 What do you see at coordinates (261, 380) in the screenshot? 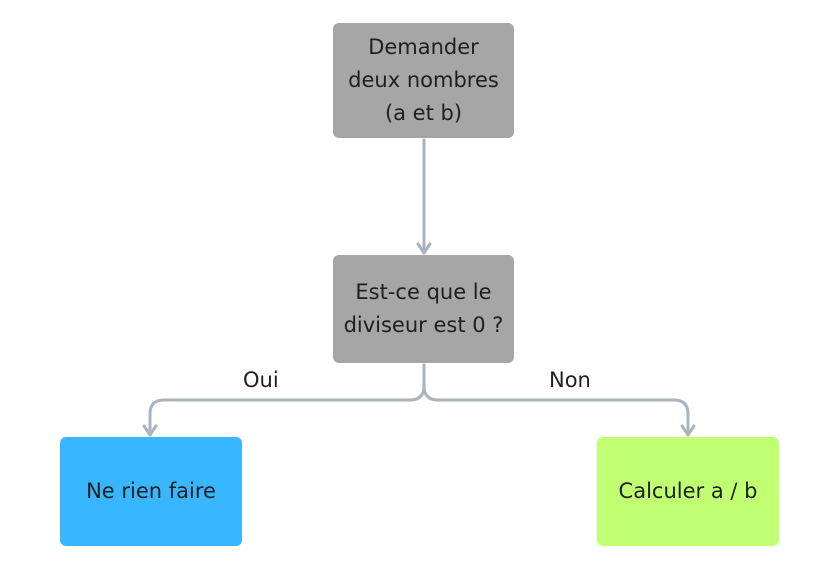
I see `edge-label-yes: Oui` at bounding box center [261, 380].